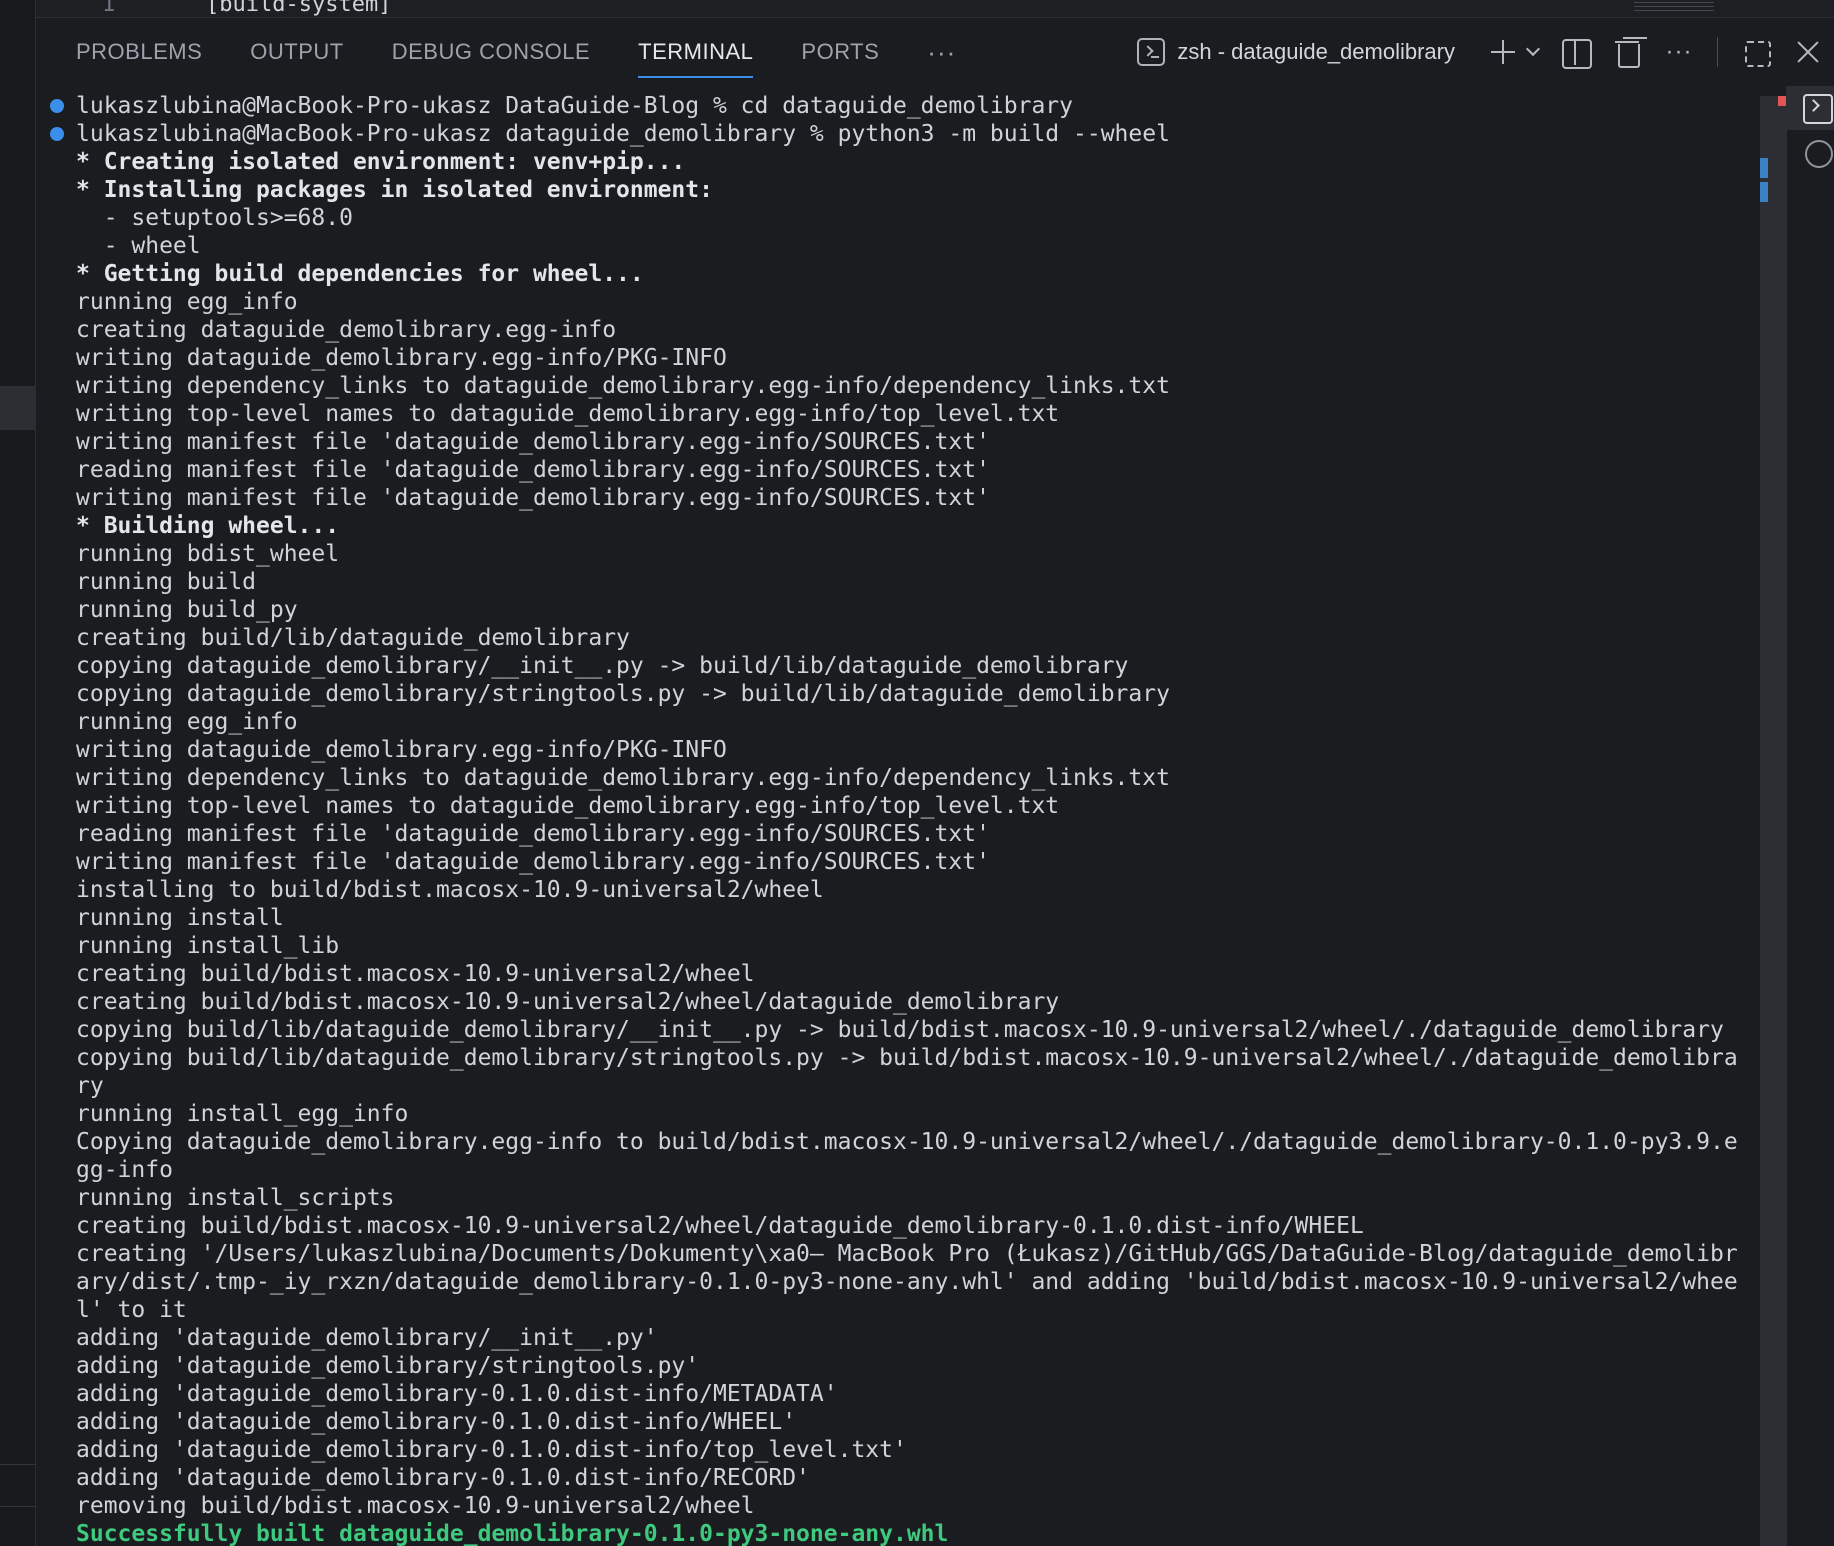  What do you see at coordinates (935, 9) in the screenshot?
I see `editor-remnant: 1 [build-system]` at bounding box center [935, 9].